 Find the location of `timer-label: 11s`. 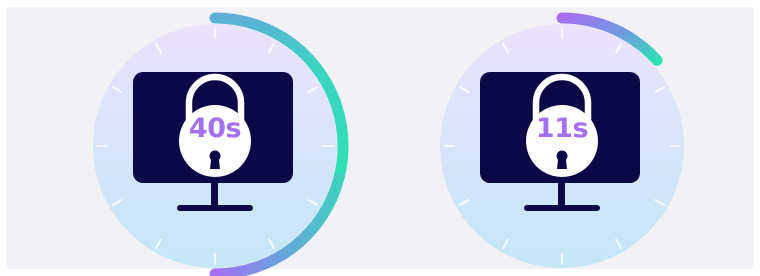

timer-label: 11s is located at coordinates (562, 128).